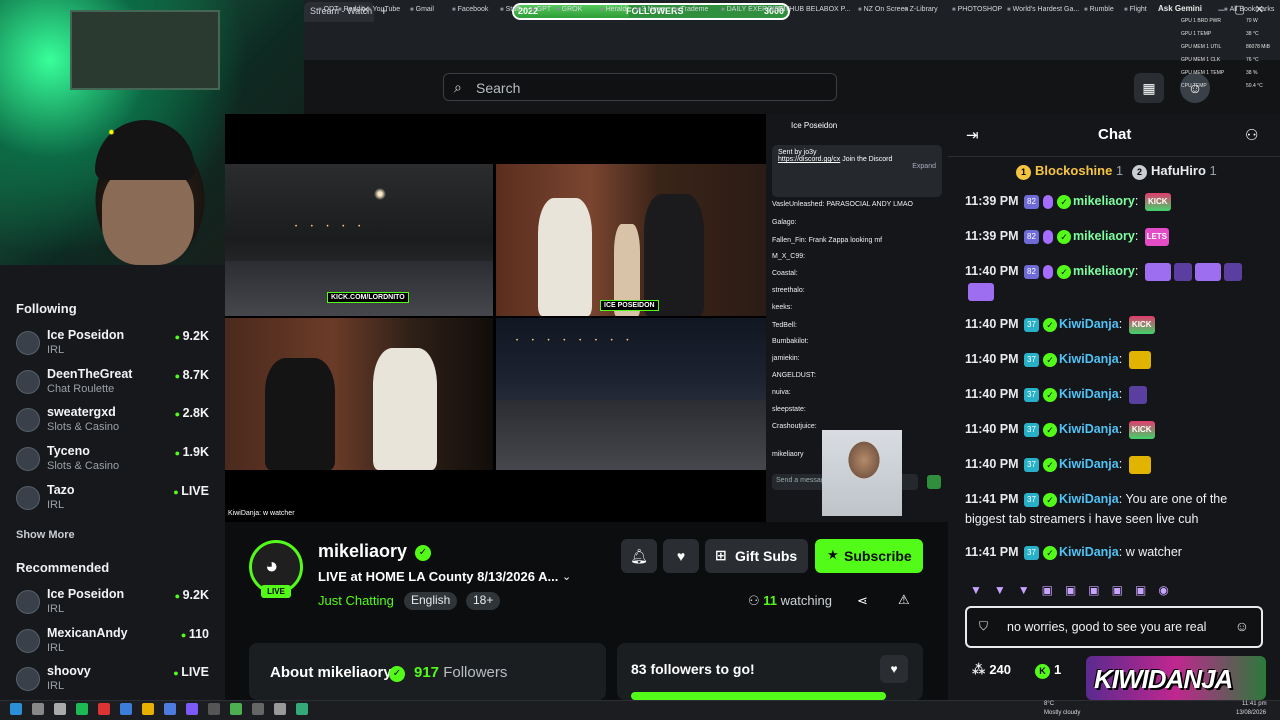 The image size is (1280, 720). Describe the element at coordinates (113, 422) in the screenshot. I see `sidebar-channel-item: sweatergxdSlots & Casino 2.8K` at that location.